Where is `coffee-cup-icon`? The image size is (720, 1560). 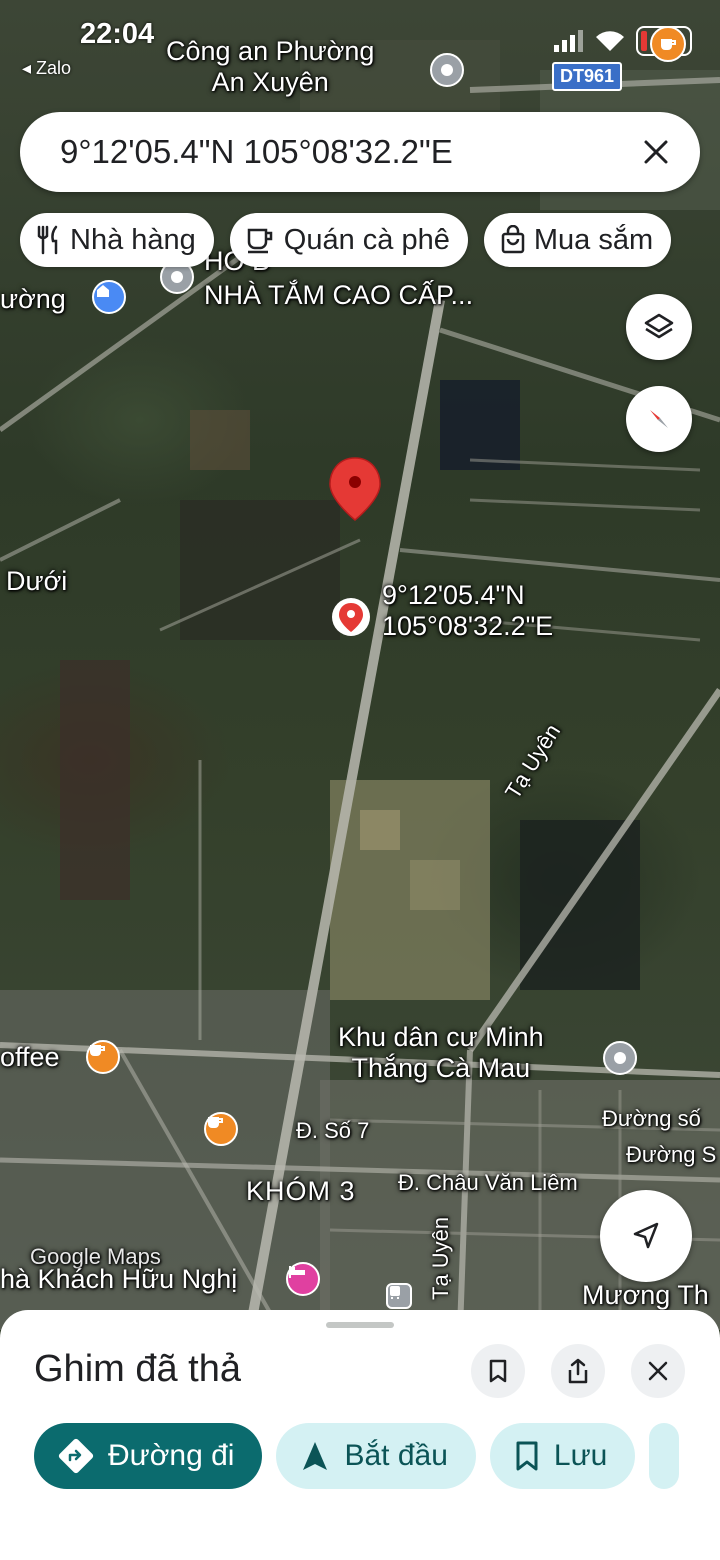
coffee-cup-icon is located at coordinates (260, 241).